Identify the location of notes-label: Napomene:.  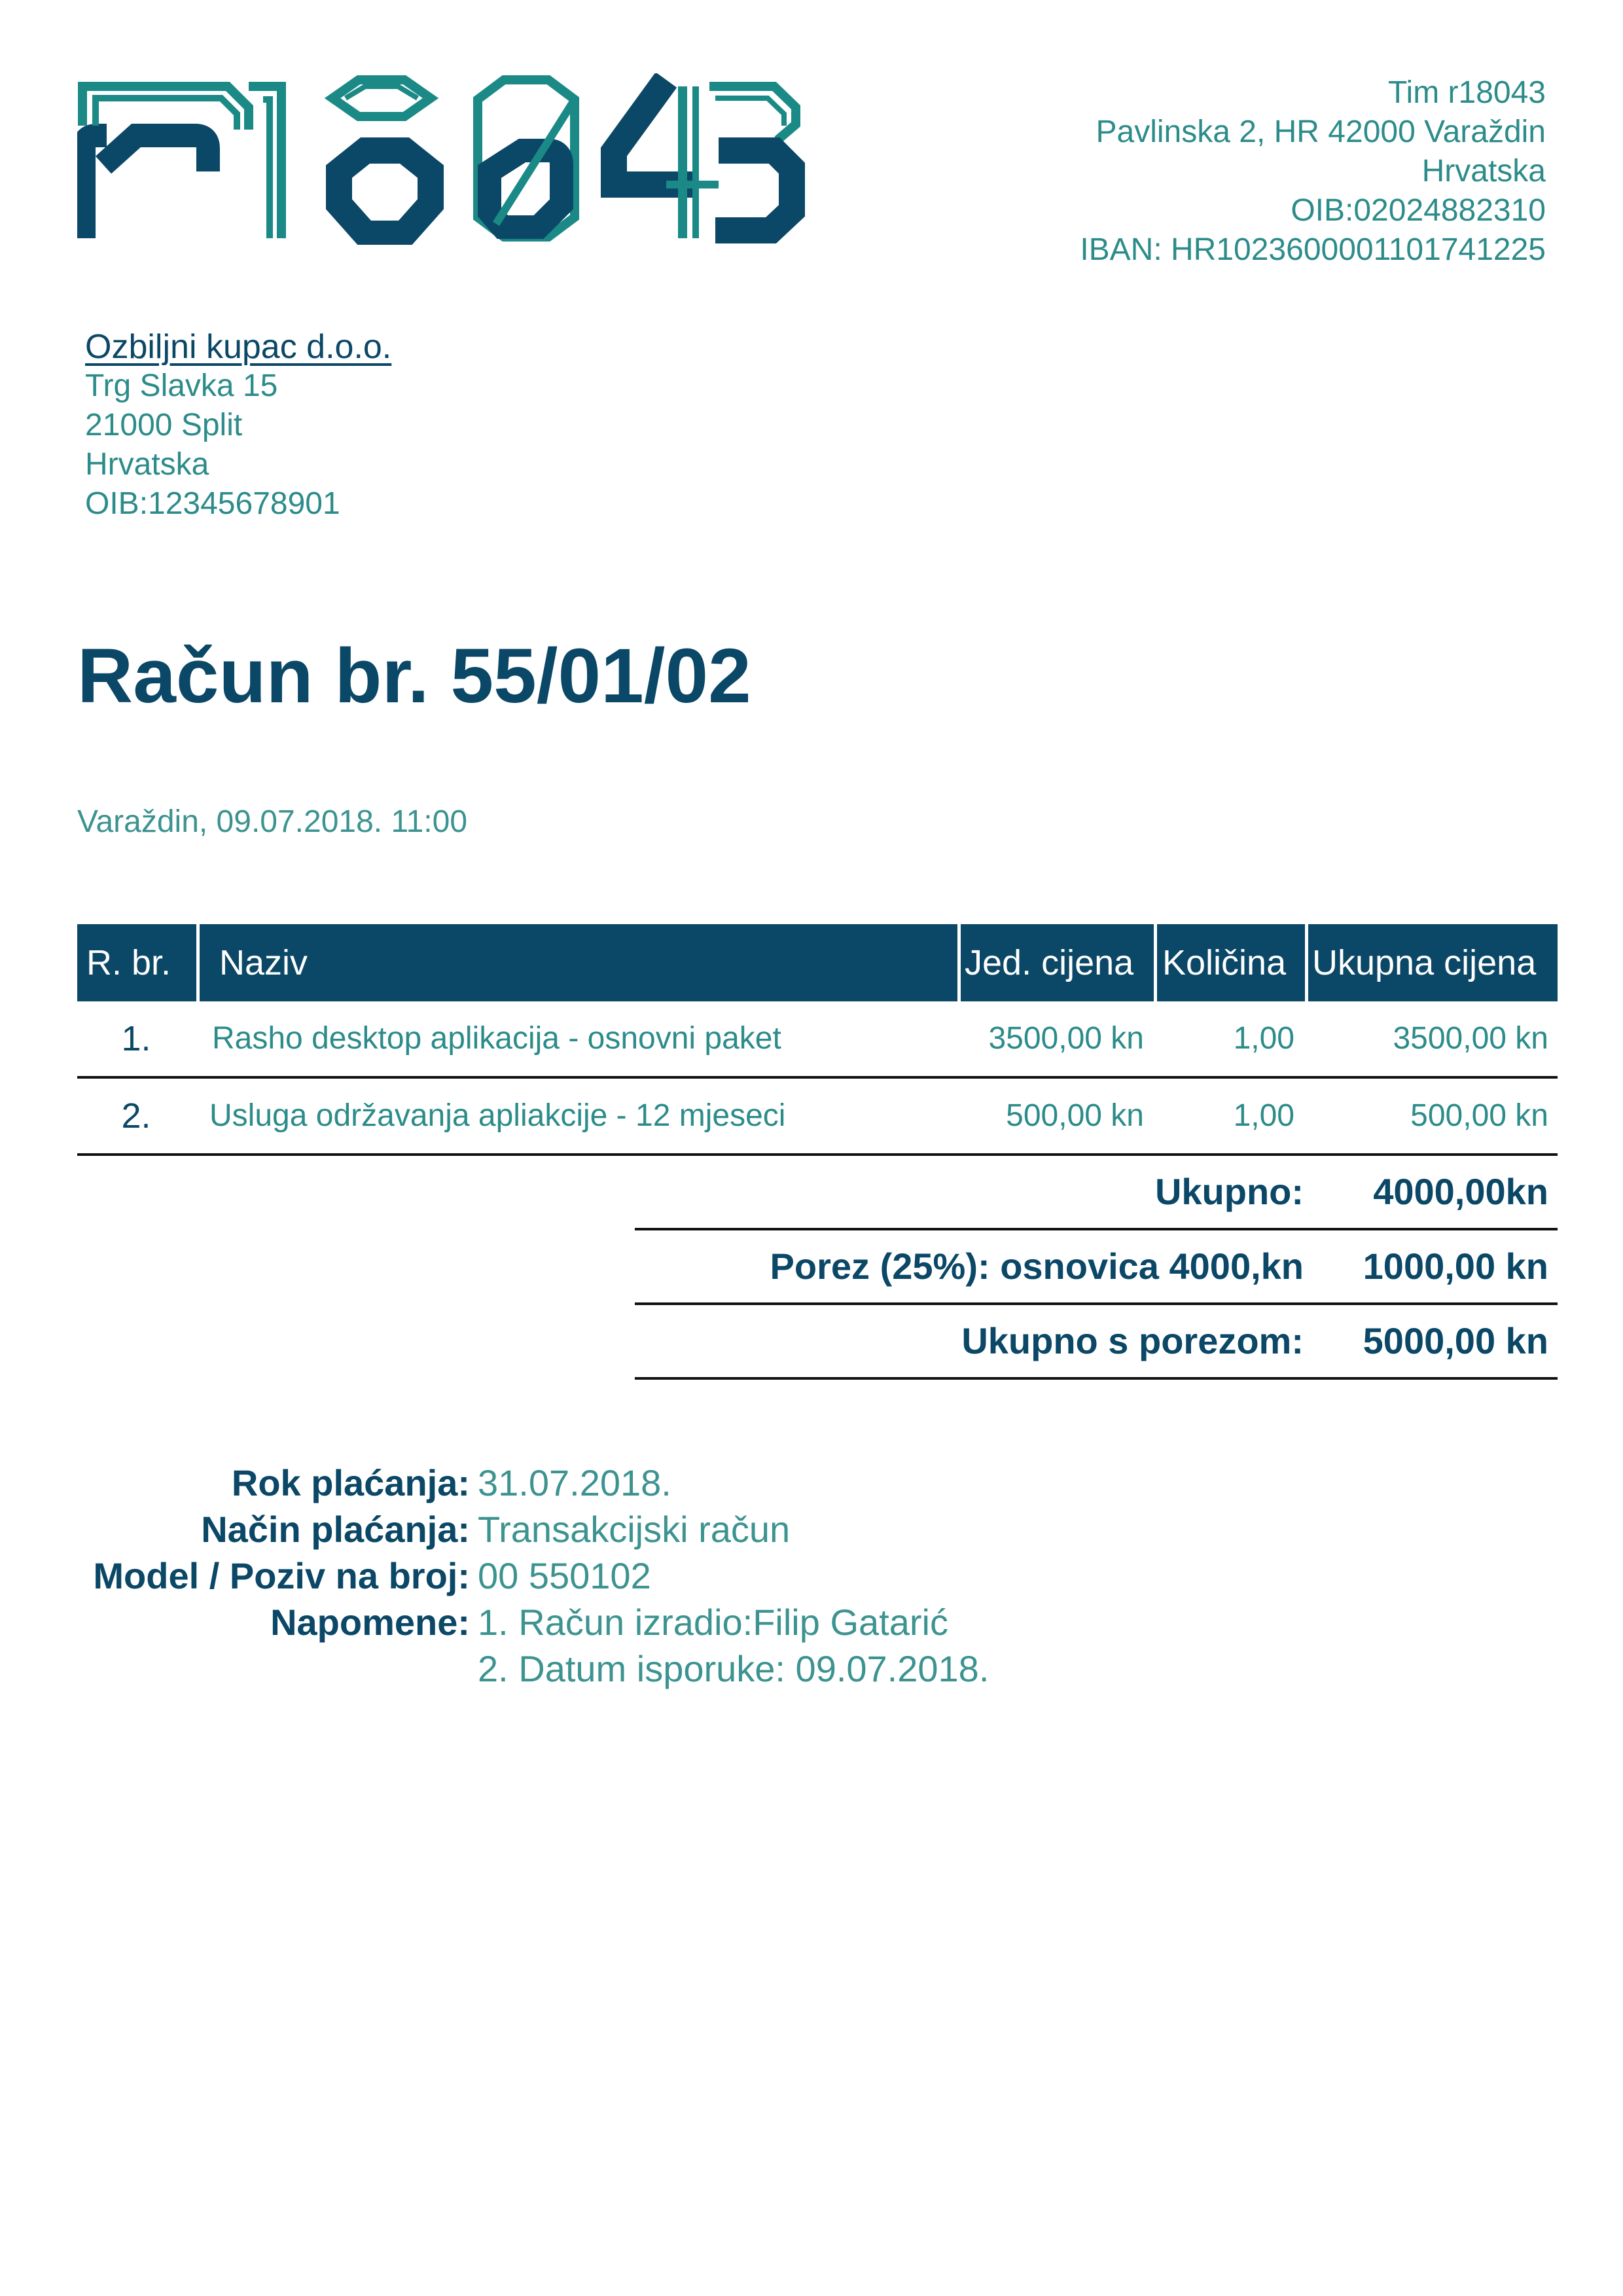
(370, 1622).